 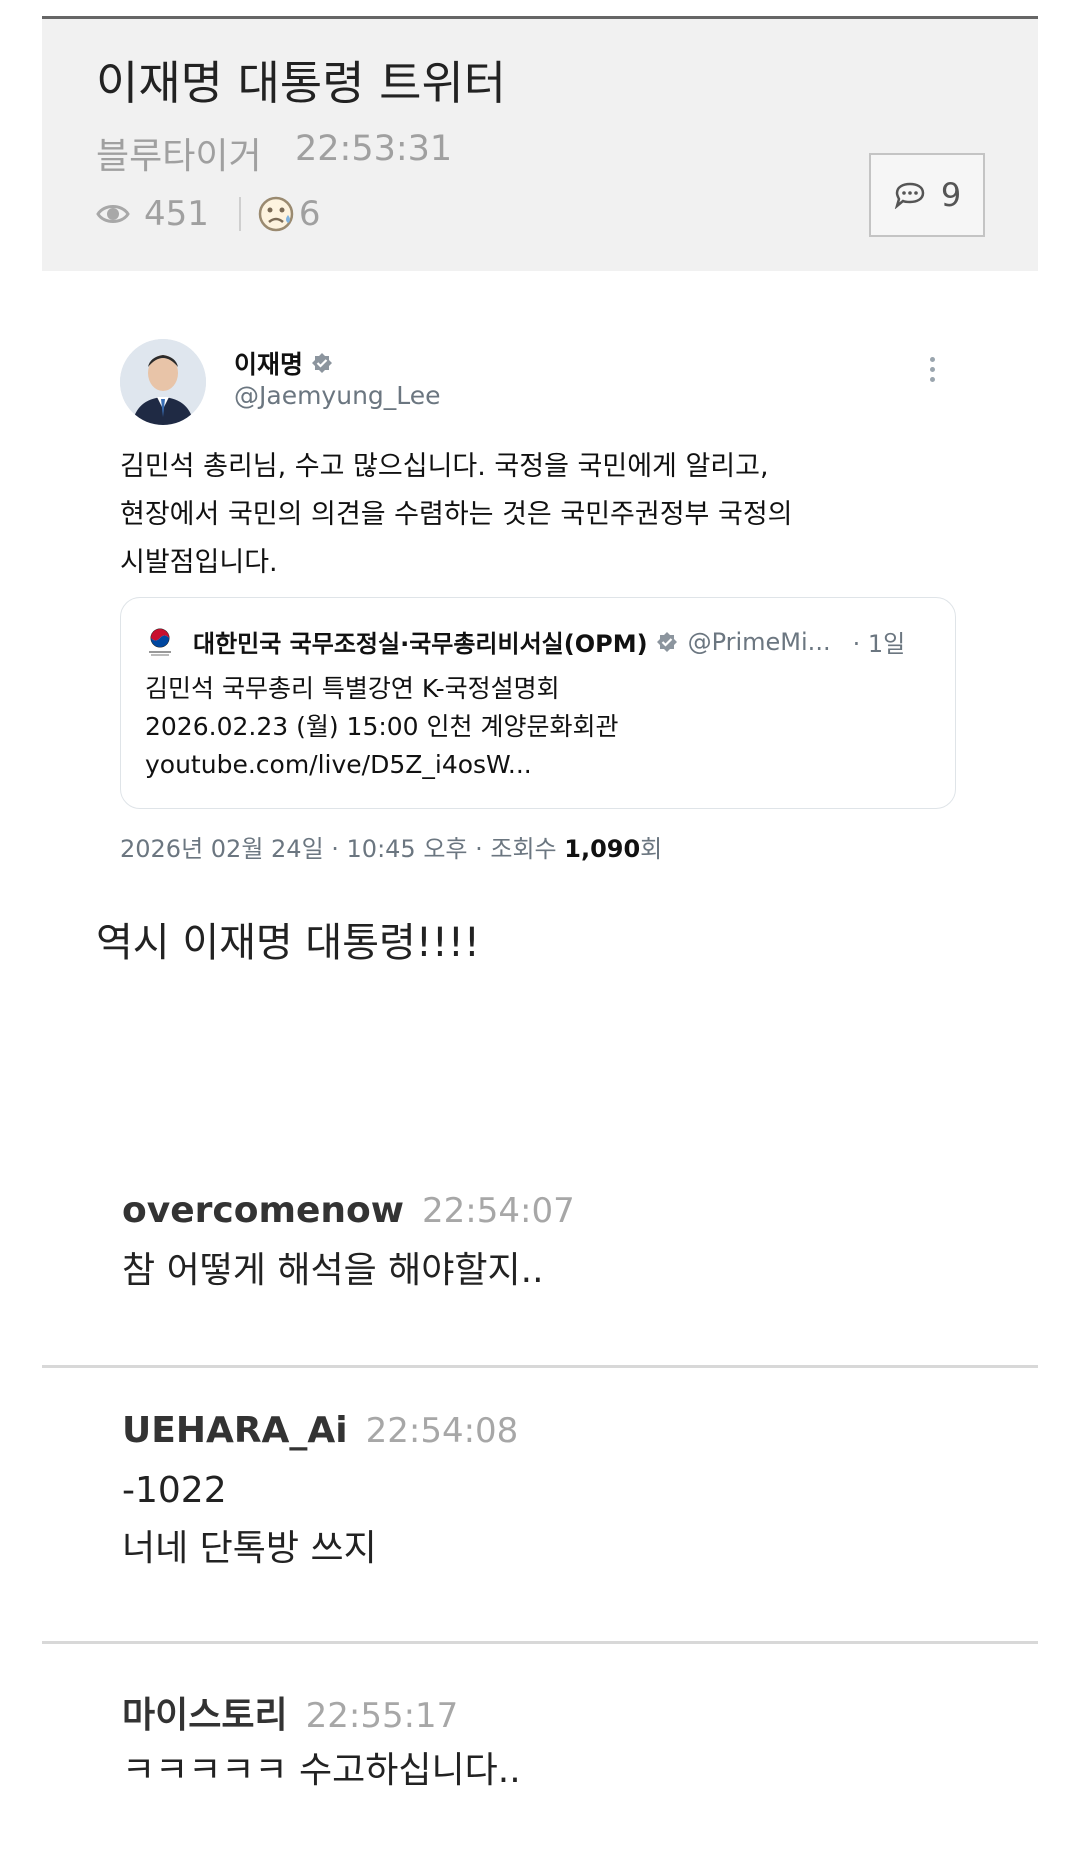 What do you see at coordinates (163, 382) in the screenshot?
I see `avatar` at bounding box center [163, 382].